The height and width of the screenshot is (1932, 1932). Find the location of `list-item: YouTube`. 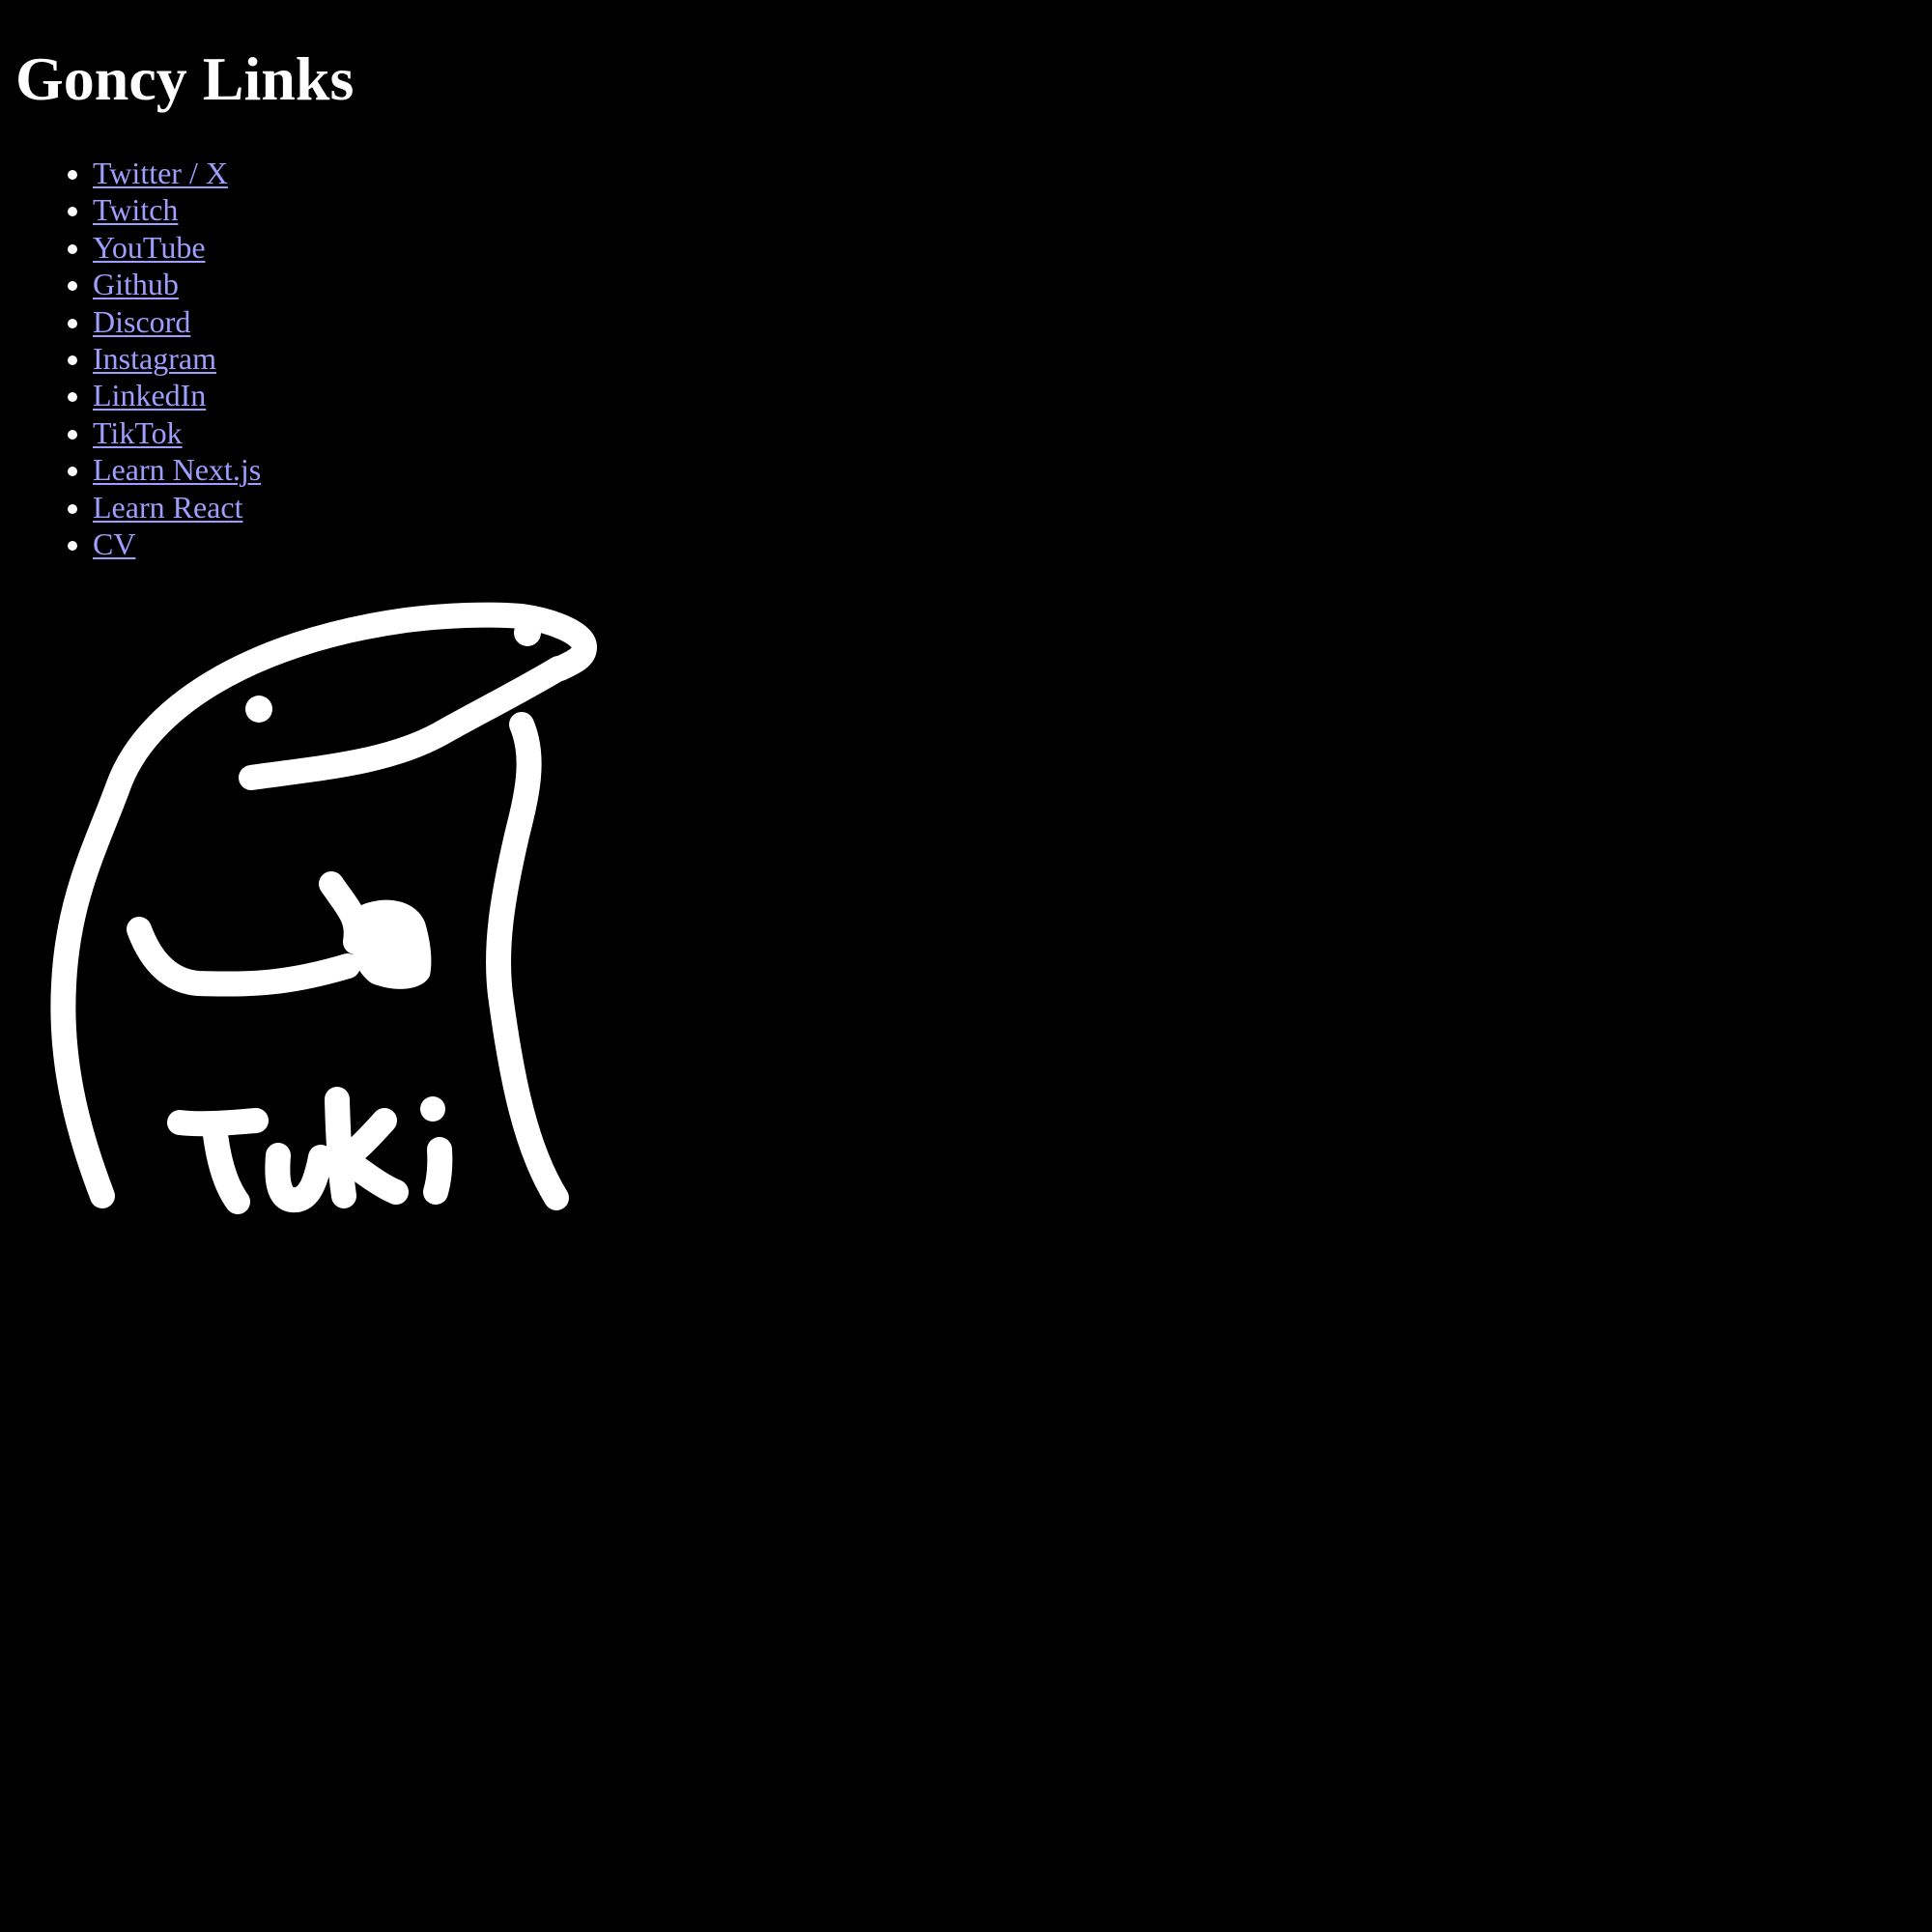

list-item: YouTube is located at coordinates (177, 248).